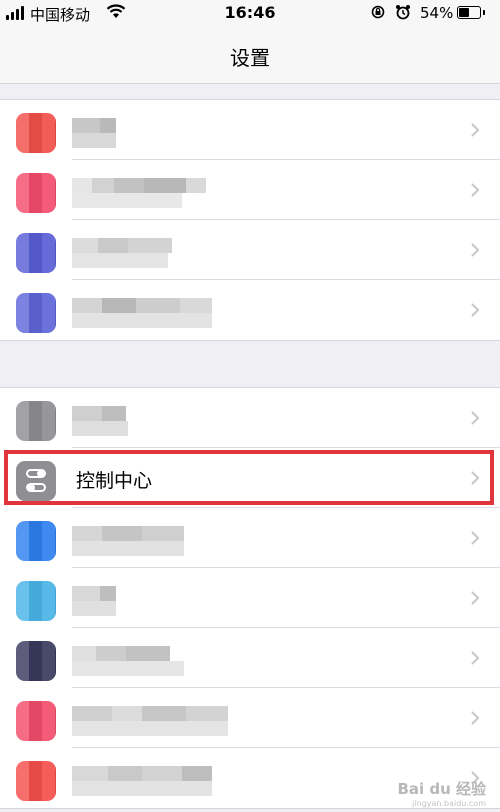 The image size is (500, 812). Describe the element at coordinates (250, 14) in the screenshot. I see `status-bar: 中国移动 16:46 54%` at that location.